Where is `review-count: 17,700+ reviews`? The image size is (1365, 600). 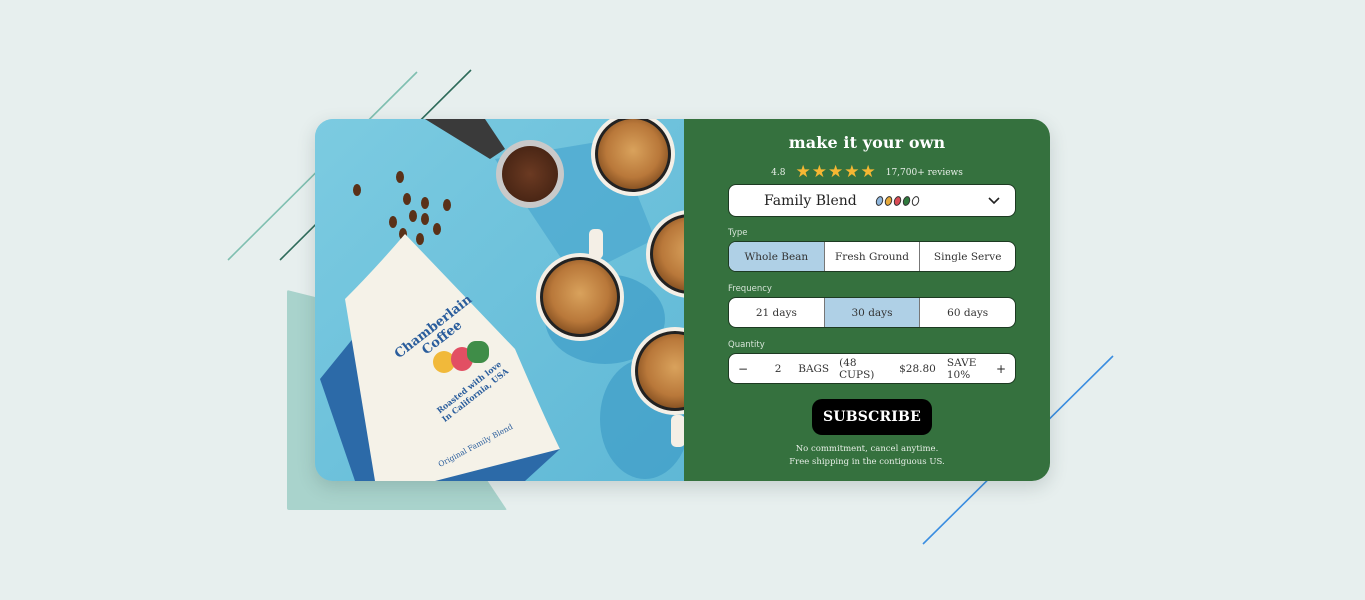 review-count: 17,700+ reviews is located at coordinates (924, 173).